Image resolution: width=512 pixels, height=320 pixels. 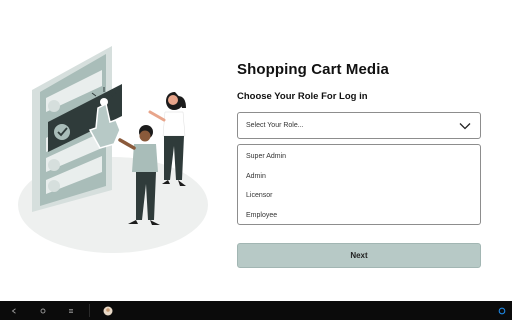 What do you see at coordinates (359, 181) in the screenshot?
I see `role-option-admin: Admin` at bounding box center [359, 181].